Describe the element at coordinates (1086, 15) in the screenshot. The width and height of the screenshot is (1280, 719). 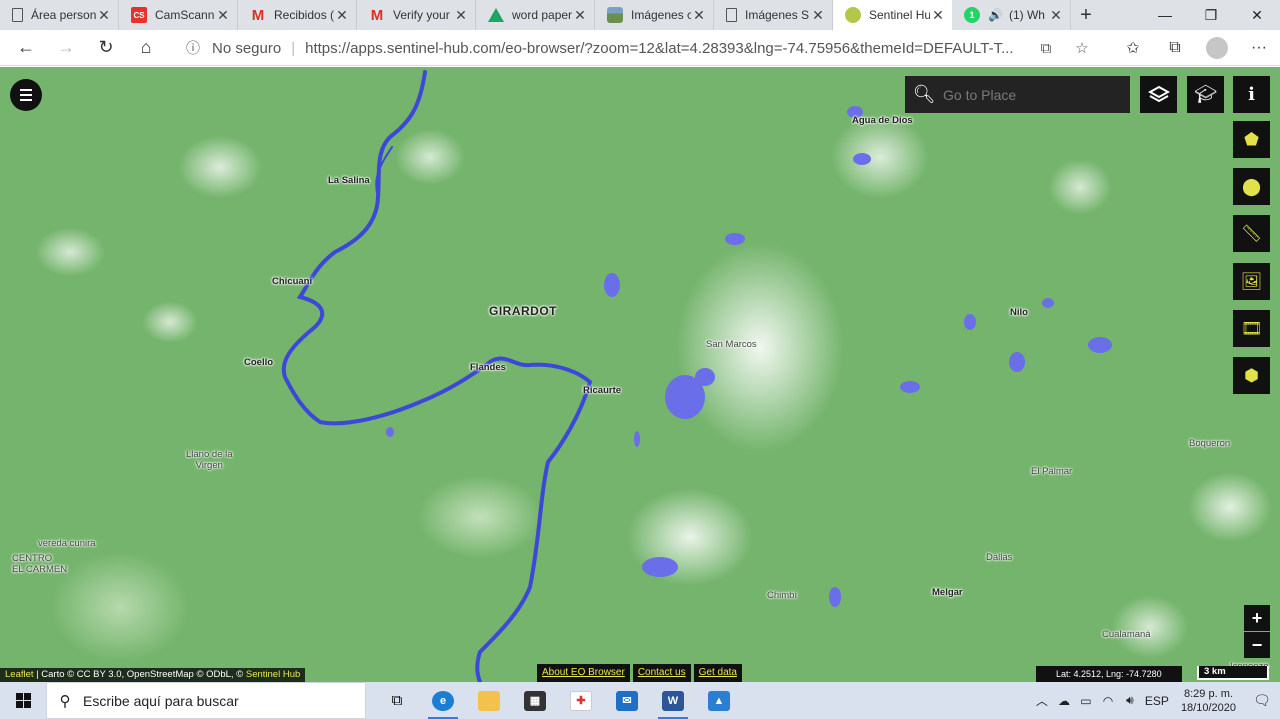
I see `new-tab-button: +` at that location.